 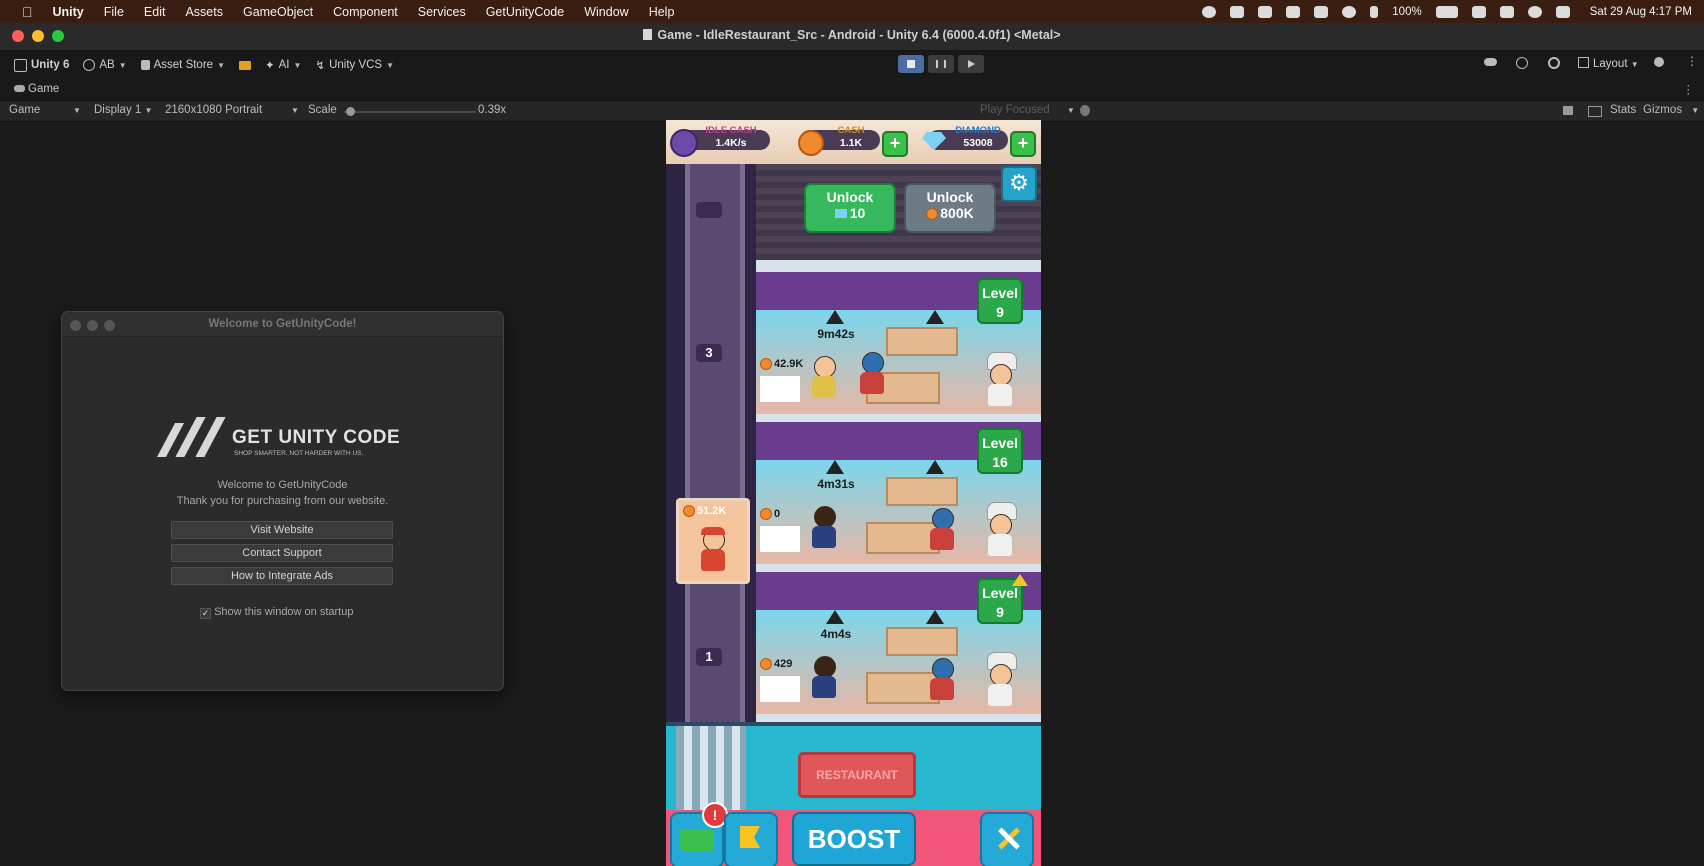 What do you see at coordinates (851, 143) in the screenshot?
I see `cash-value: 1.1K` at bounding box center [851, 143].